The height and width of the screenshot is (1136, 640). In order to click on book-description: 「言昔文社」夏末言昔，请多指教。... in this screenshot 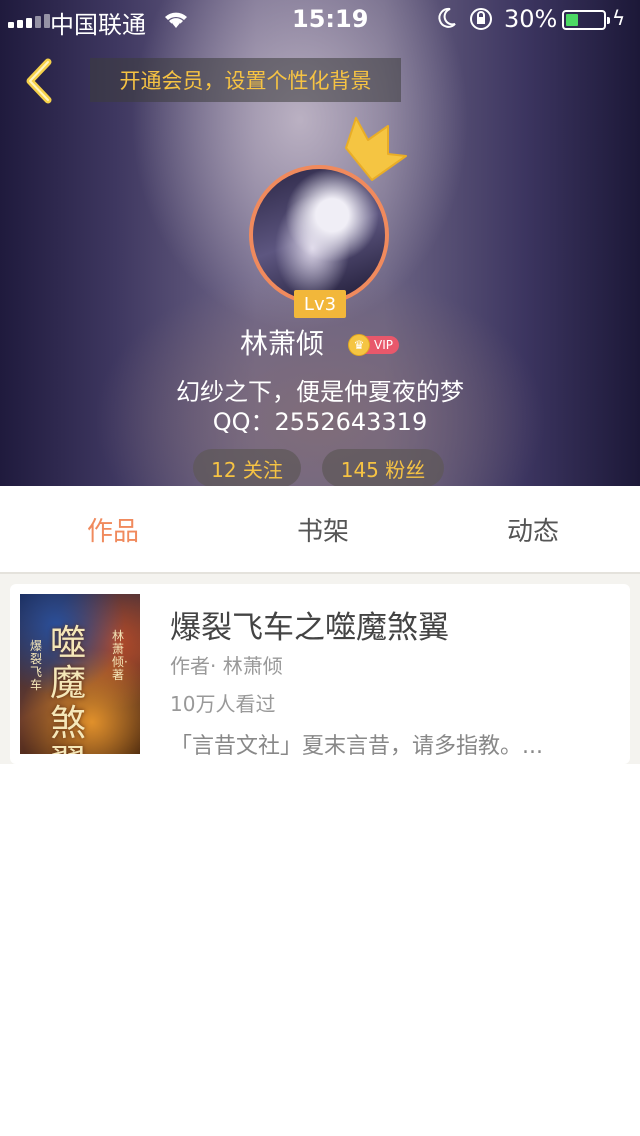, I will do `click(356, 746)`.